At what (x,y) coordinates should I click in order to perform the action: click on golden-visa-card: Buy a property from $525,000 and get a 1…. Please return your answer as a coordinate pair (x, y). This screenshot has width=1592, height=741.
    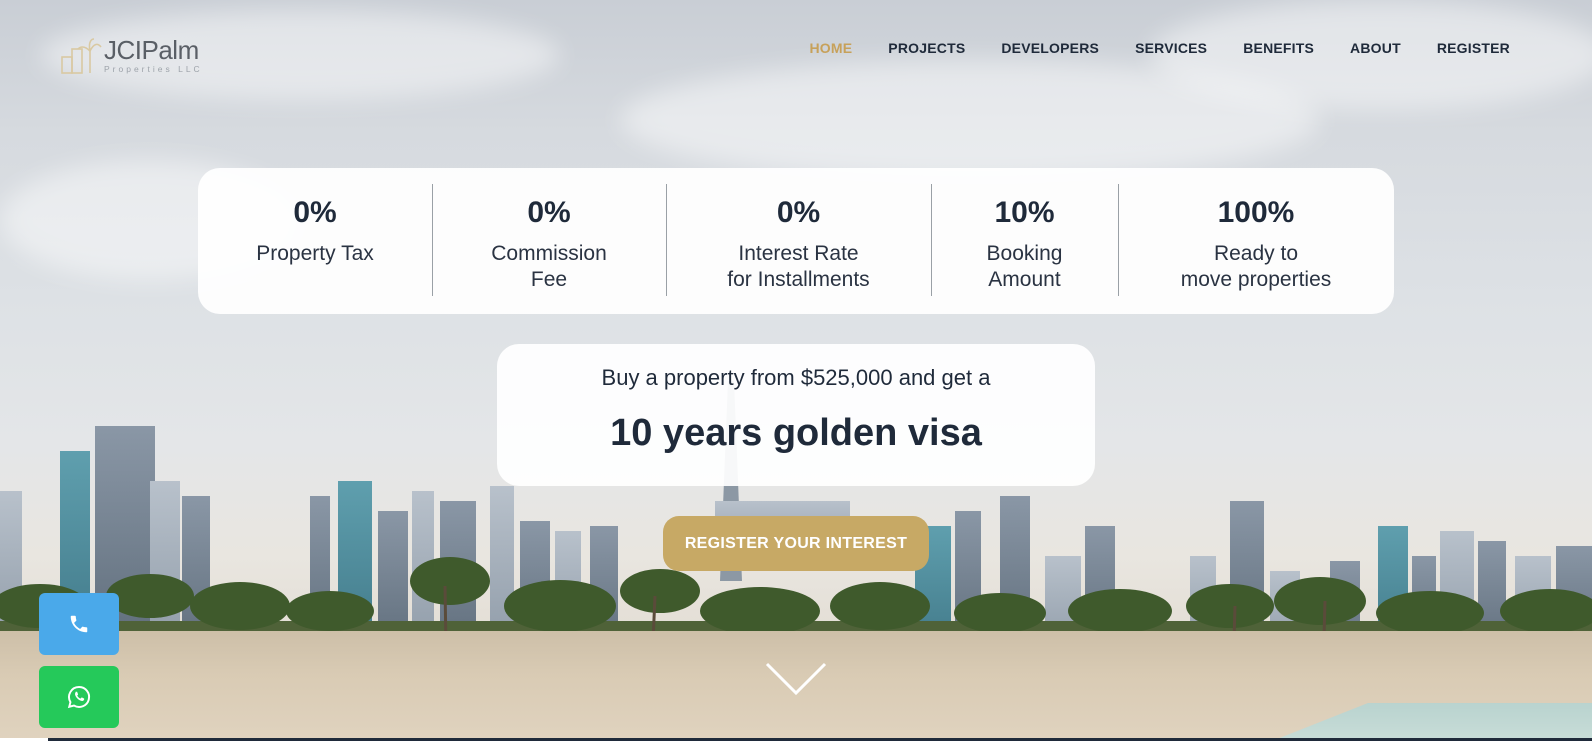
    Looking at the image, I should click on (796, 415).